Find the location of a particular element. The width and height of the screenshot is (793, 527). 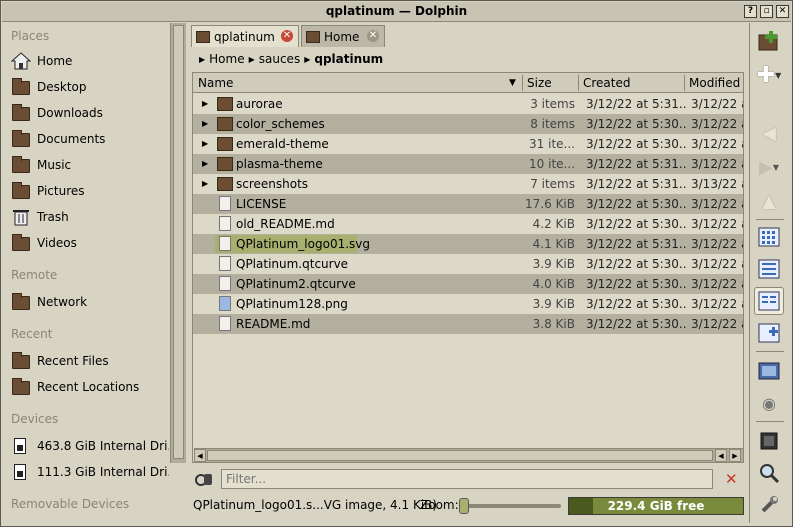

places-item: Downloads is located at coordinates (90, 113).